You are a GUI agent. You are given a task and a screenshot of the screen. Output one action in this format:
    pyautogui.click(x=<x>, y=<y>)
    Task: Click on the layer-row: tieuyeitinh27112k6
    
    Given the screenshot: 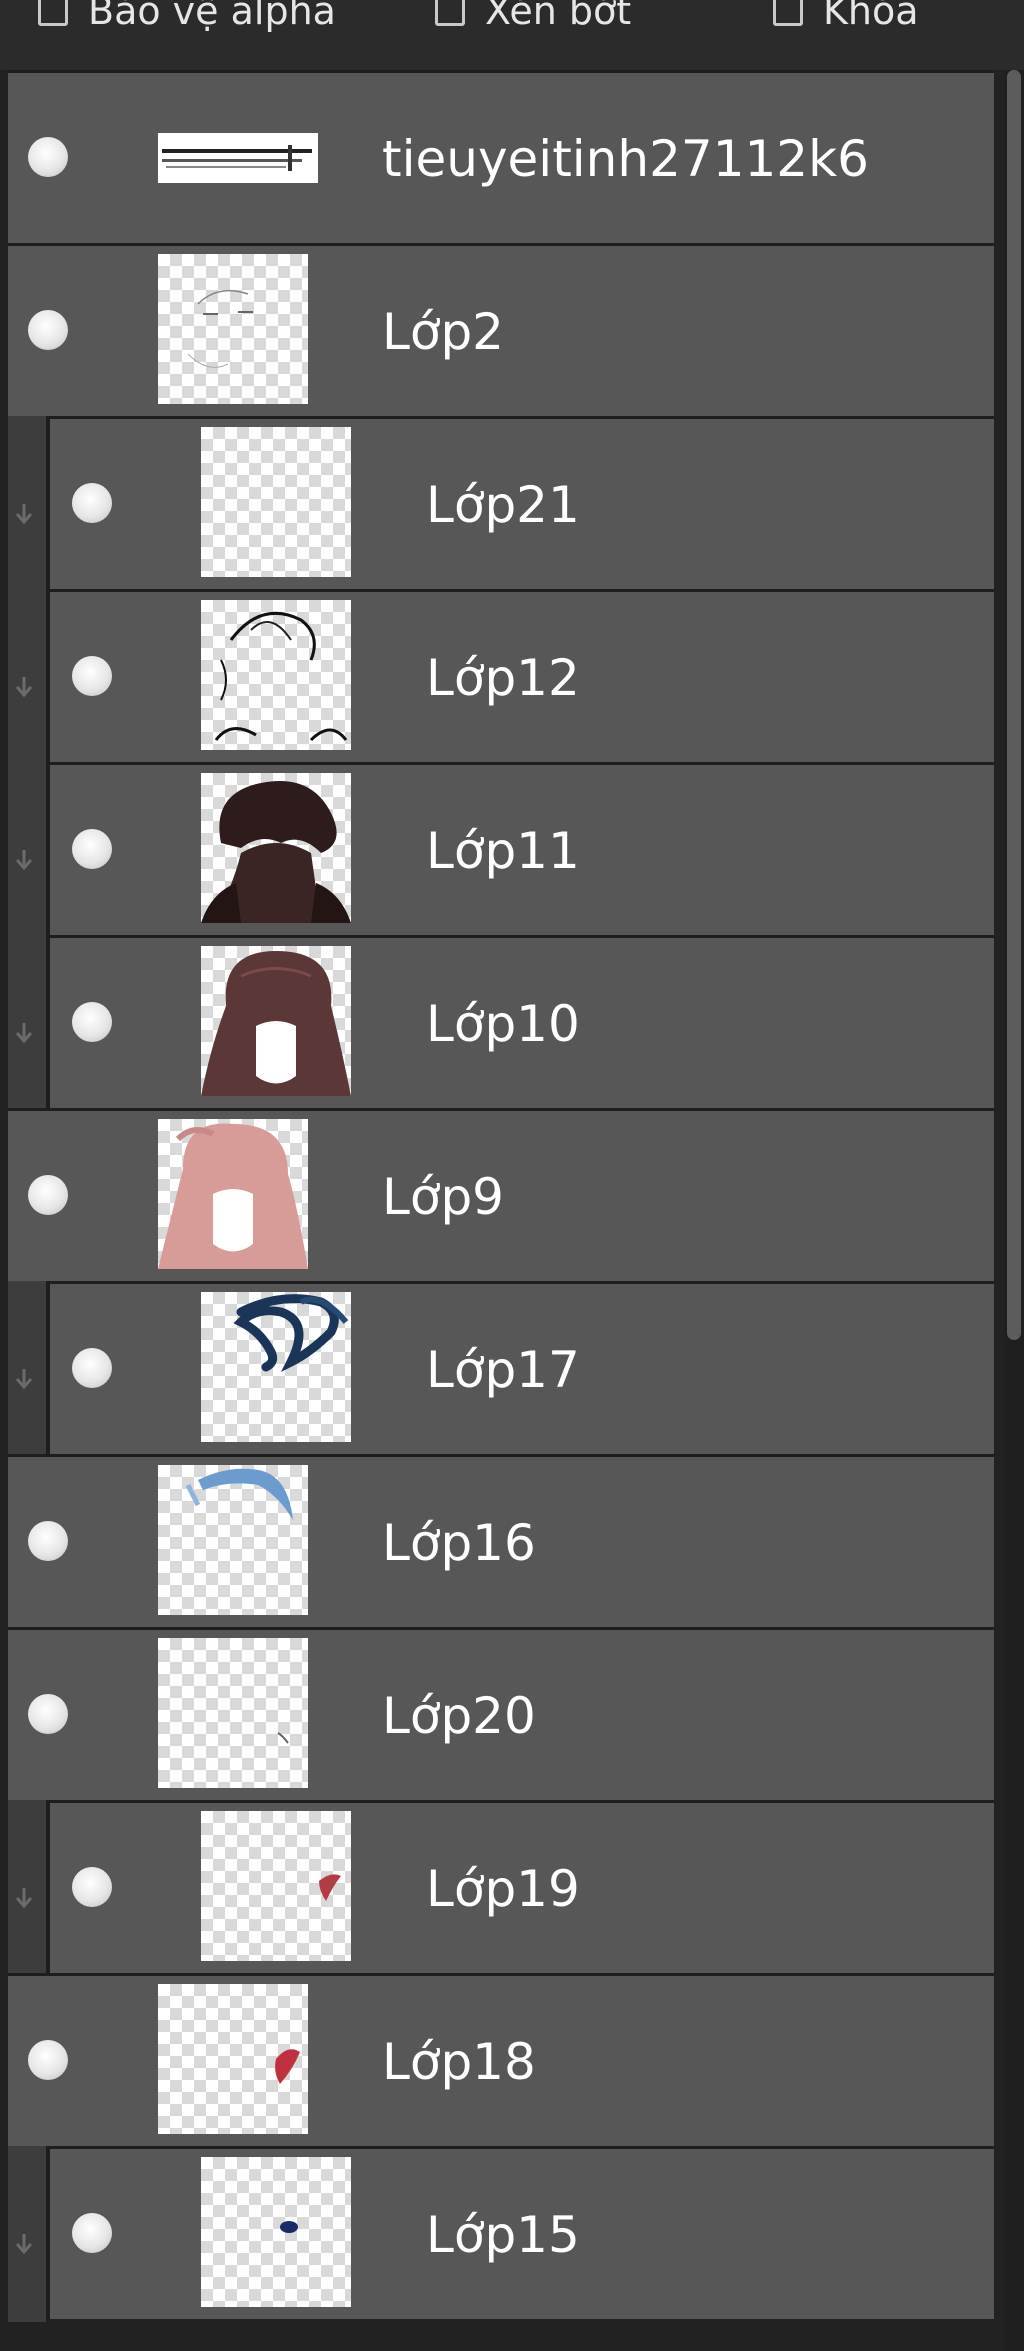 What is the action you would take?
    pyautogui.click(x=501, y=156)
    